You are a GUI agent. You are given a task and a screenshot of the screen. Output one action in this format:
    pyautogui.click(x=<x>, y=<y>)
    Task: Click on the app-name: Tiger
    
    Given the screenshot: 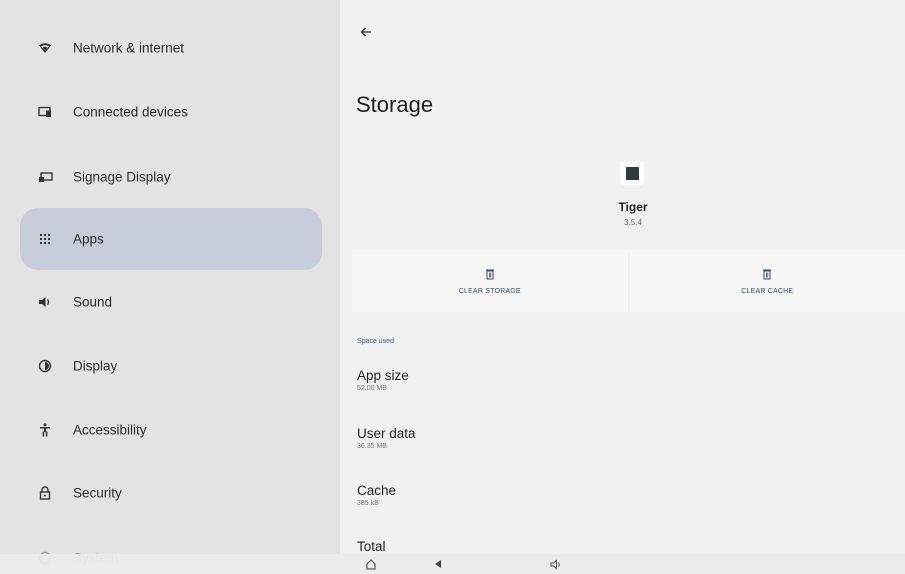 What is the action you would take?
    pyautogui.click(x=633, y=207)
    